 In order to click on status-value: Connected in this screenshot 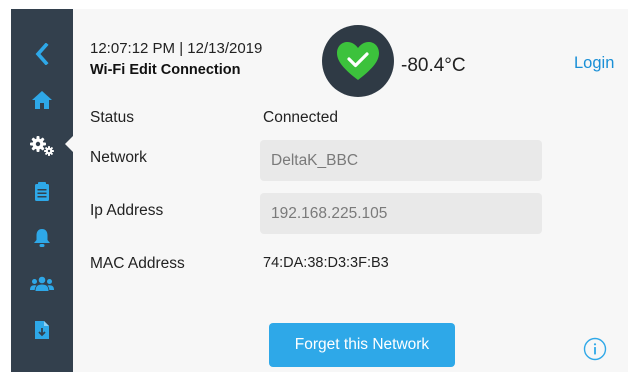, I will do `click(300, 117)`.